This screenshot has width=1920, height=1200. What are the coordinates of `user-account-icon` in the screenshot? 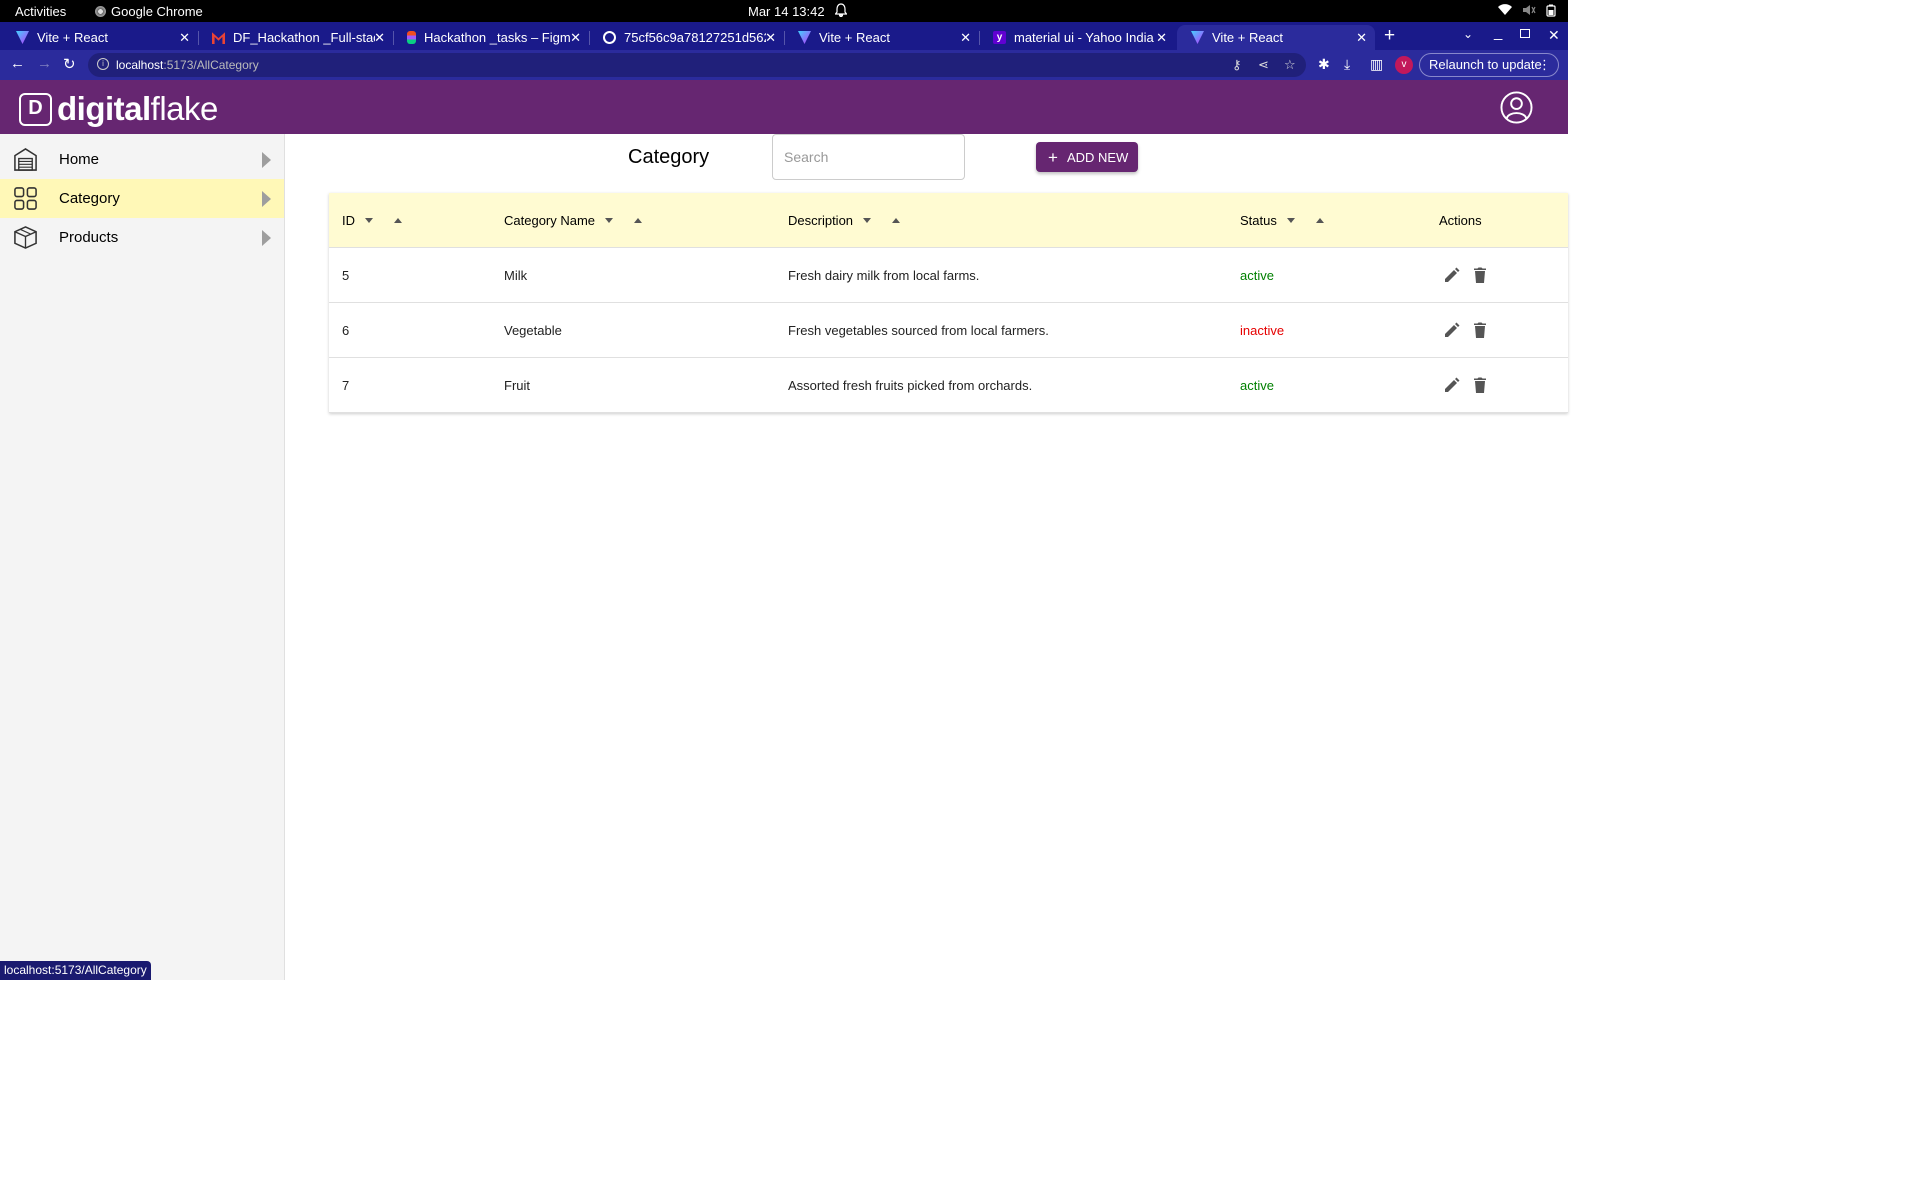 It's located at (1516, 107).